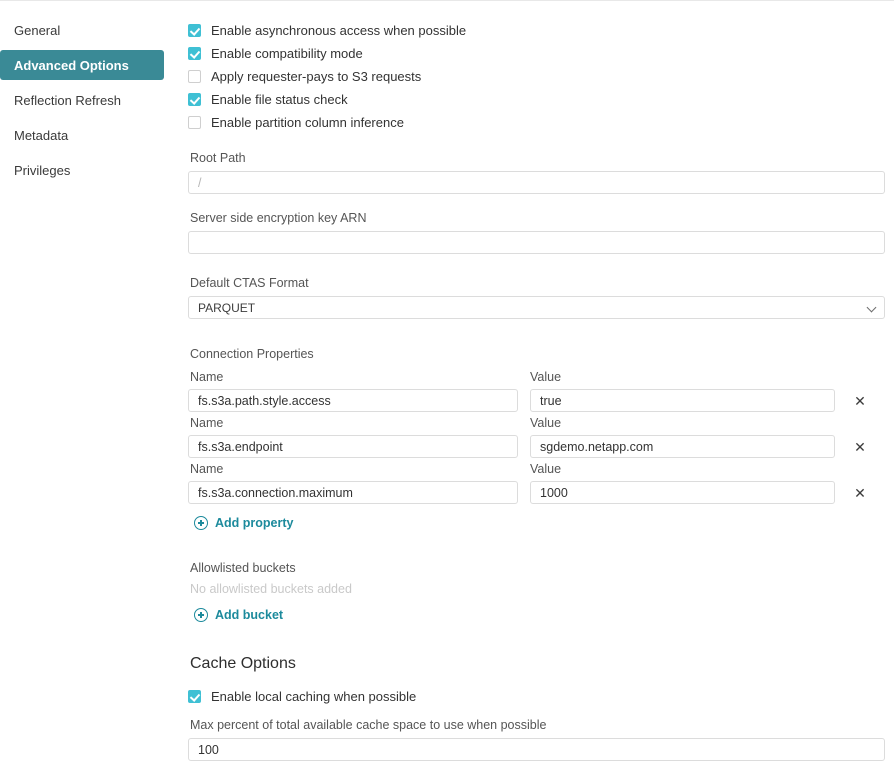 The image size is (894, 776). I want to click on sse-key-label: Server side encryption key ARN, so click(278, 218).